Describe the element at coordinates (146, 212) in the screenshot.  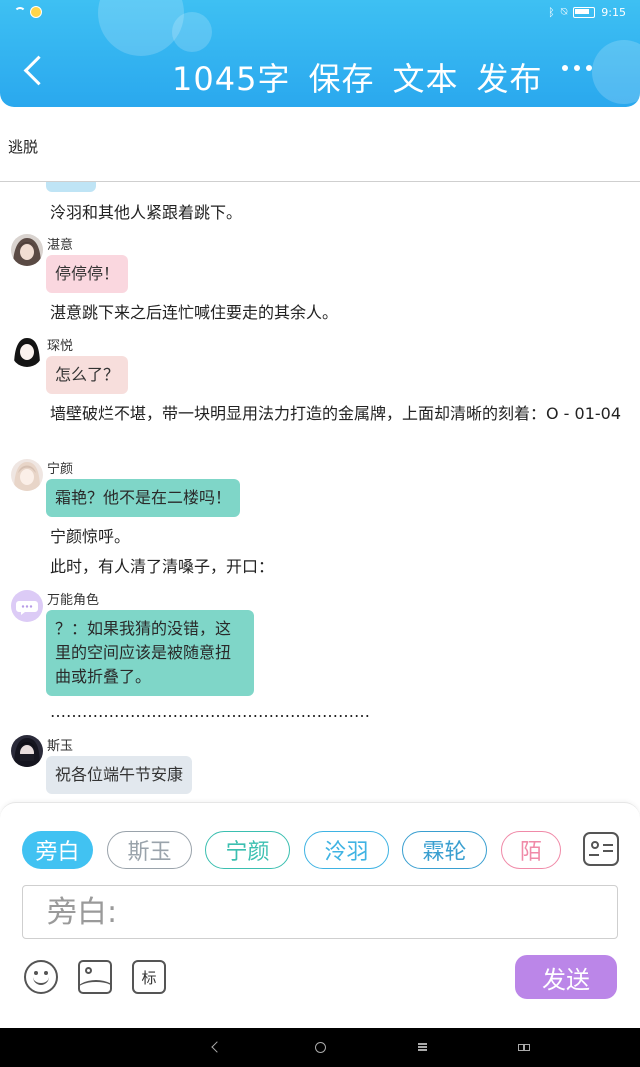
I see `narration-text: 泠羽和其他人紧跟着跳下。` at that location.